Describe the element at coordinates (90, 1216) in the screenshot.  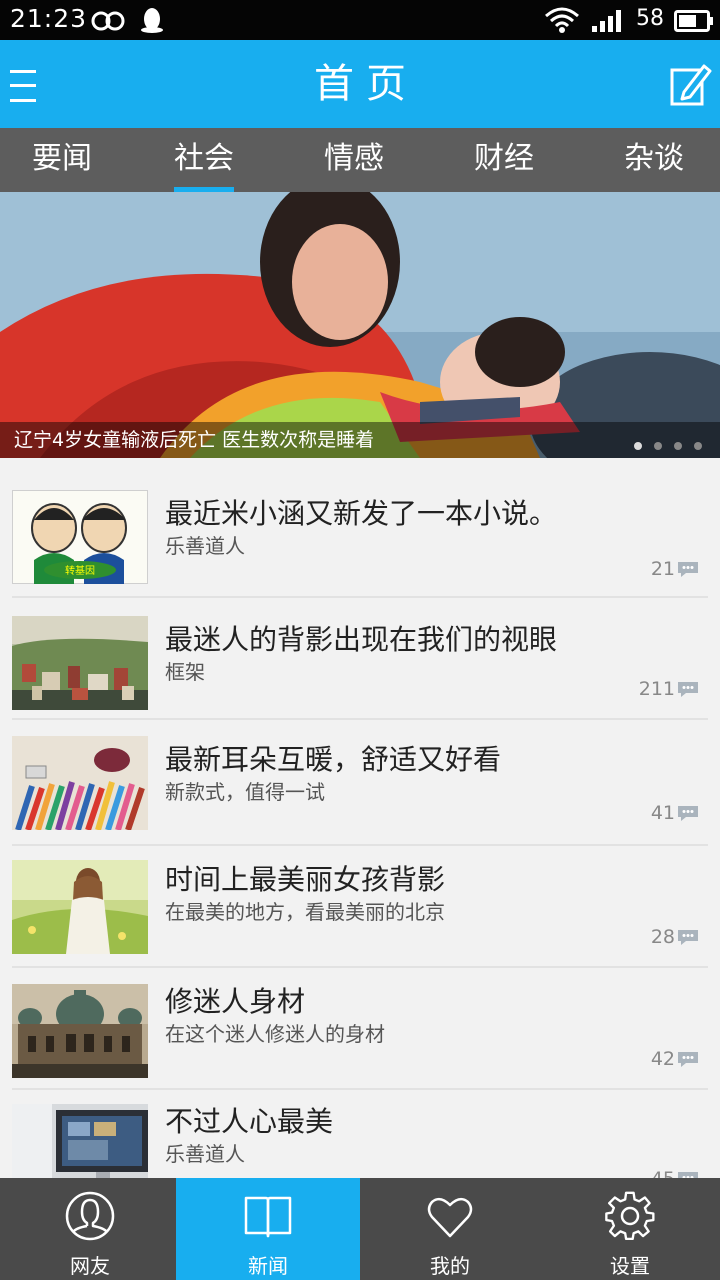
I see `user-icon` at that location.